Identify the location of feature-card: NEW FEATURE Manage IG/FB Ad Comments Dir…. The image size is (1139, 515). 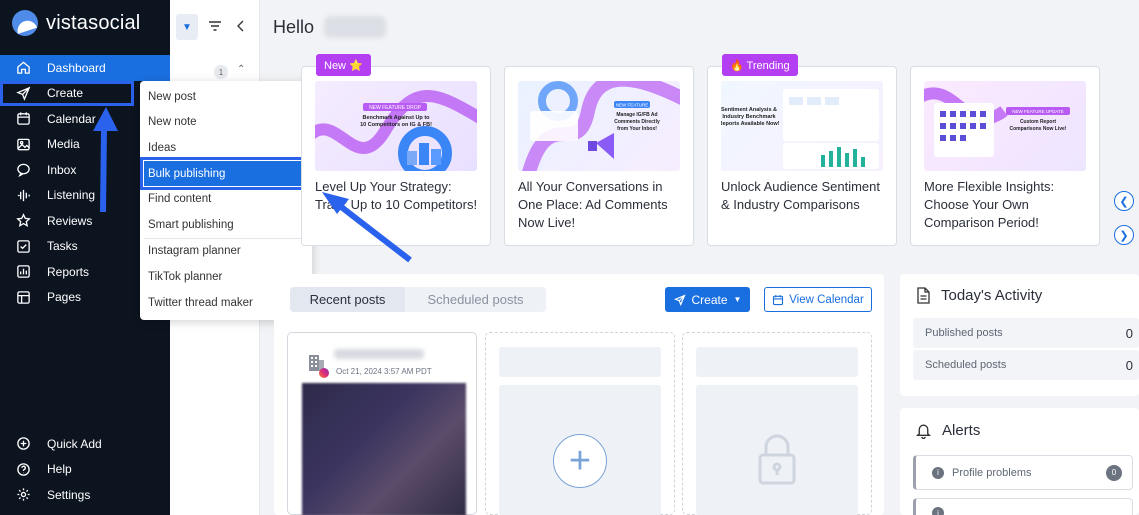
(599, 156).